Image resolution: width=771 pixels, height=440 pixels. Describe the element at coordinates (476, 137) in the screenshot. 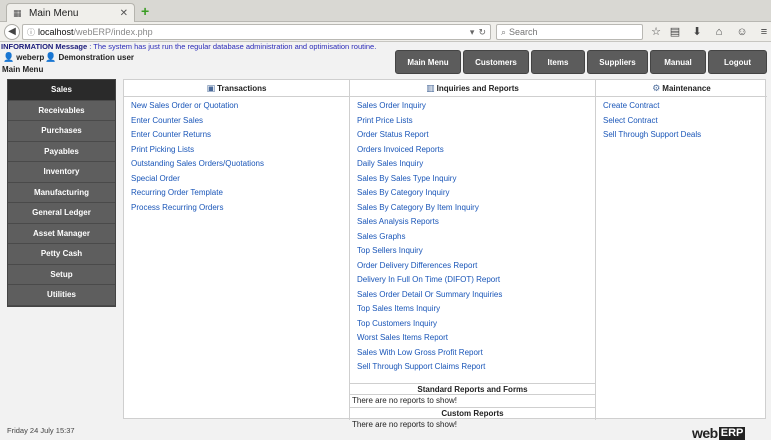

I see `link-order-status-report: Order Status Report` at that location.